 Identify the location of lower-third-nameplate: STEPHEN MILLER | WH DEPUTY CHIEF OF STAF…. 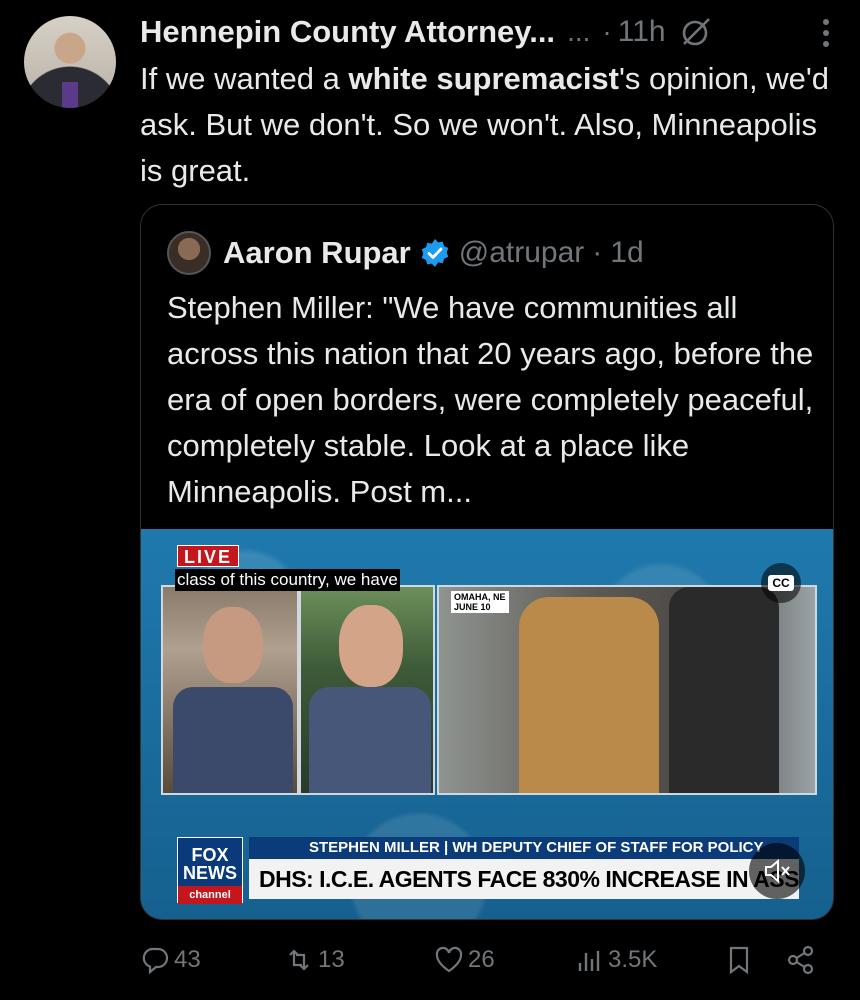
(524, 848).